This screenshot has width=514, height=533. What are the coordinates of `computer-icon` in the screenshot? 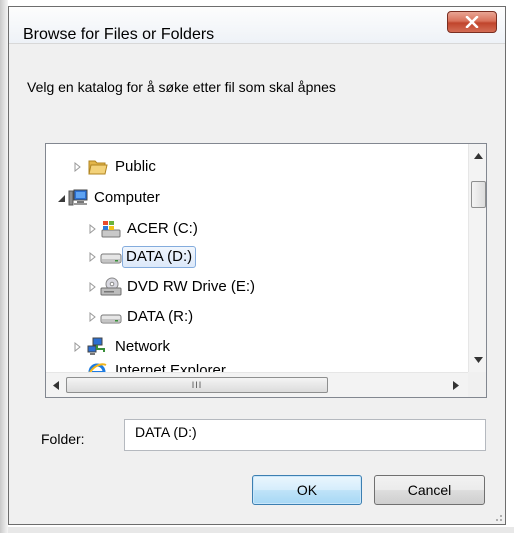 It's located at (78, 197).